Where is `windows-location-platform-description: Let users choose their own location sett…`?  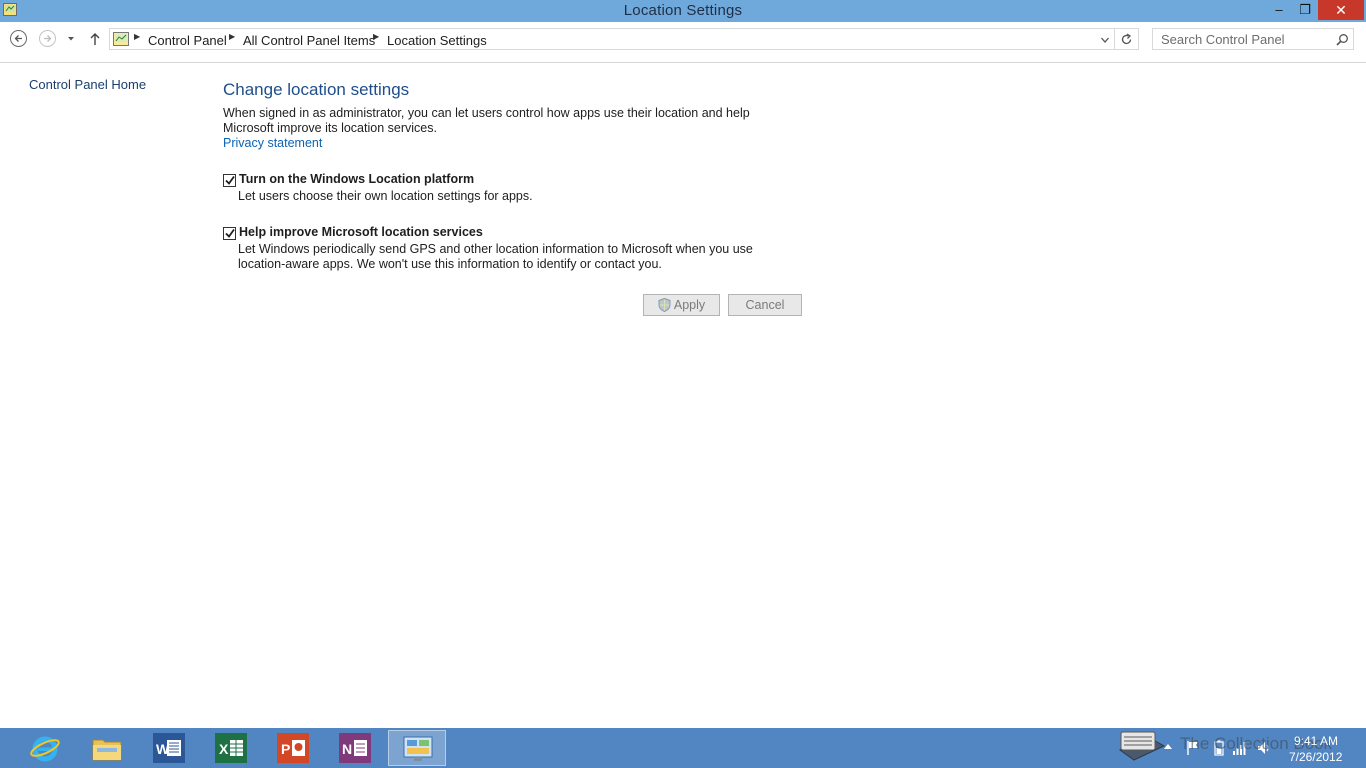
windows-location-platform-description: Let users choose their own location sett… is located at coordinates (385, 196).